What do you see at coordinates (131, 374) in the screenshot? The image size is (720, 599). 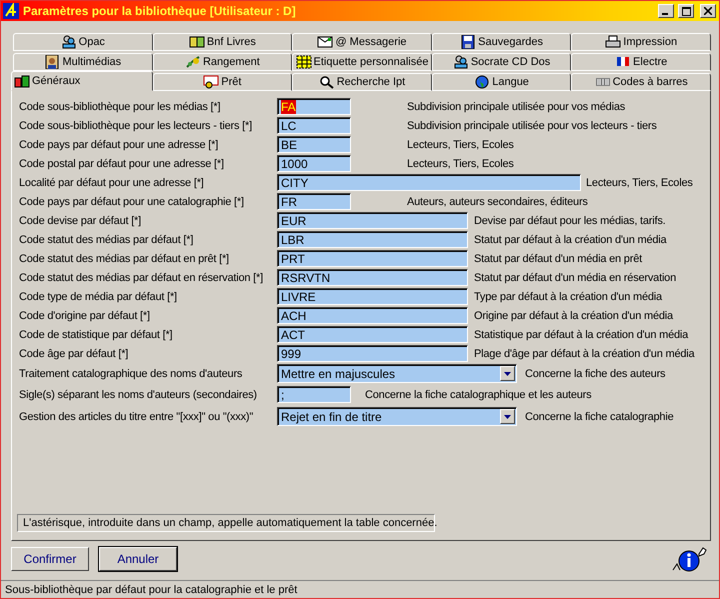 I see `field-label: Traitement catalographique des noms d'auteurs` at bounding box center [131, 374].